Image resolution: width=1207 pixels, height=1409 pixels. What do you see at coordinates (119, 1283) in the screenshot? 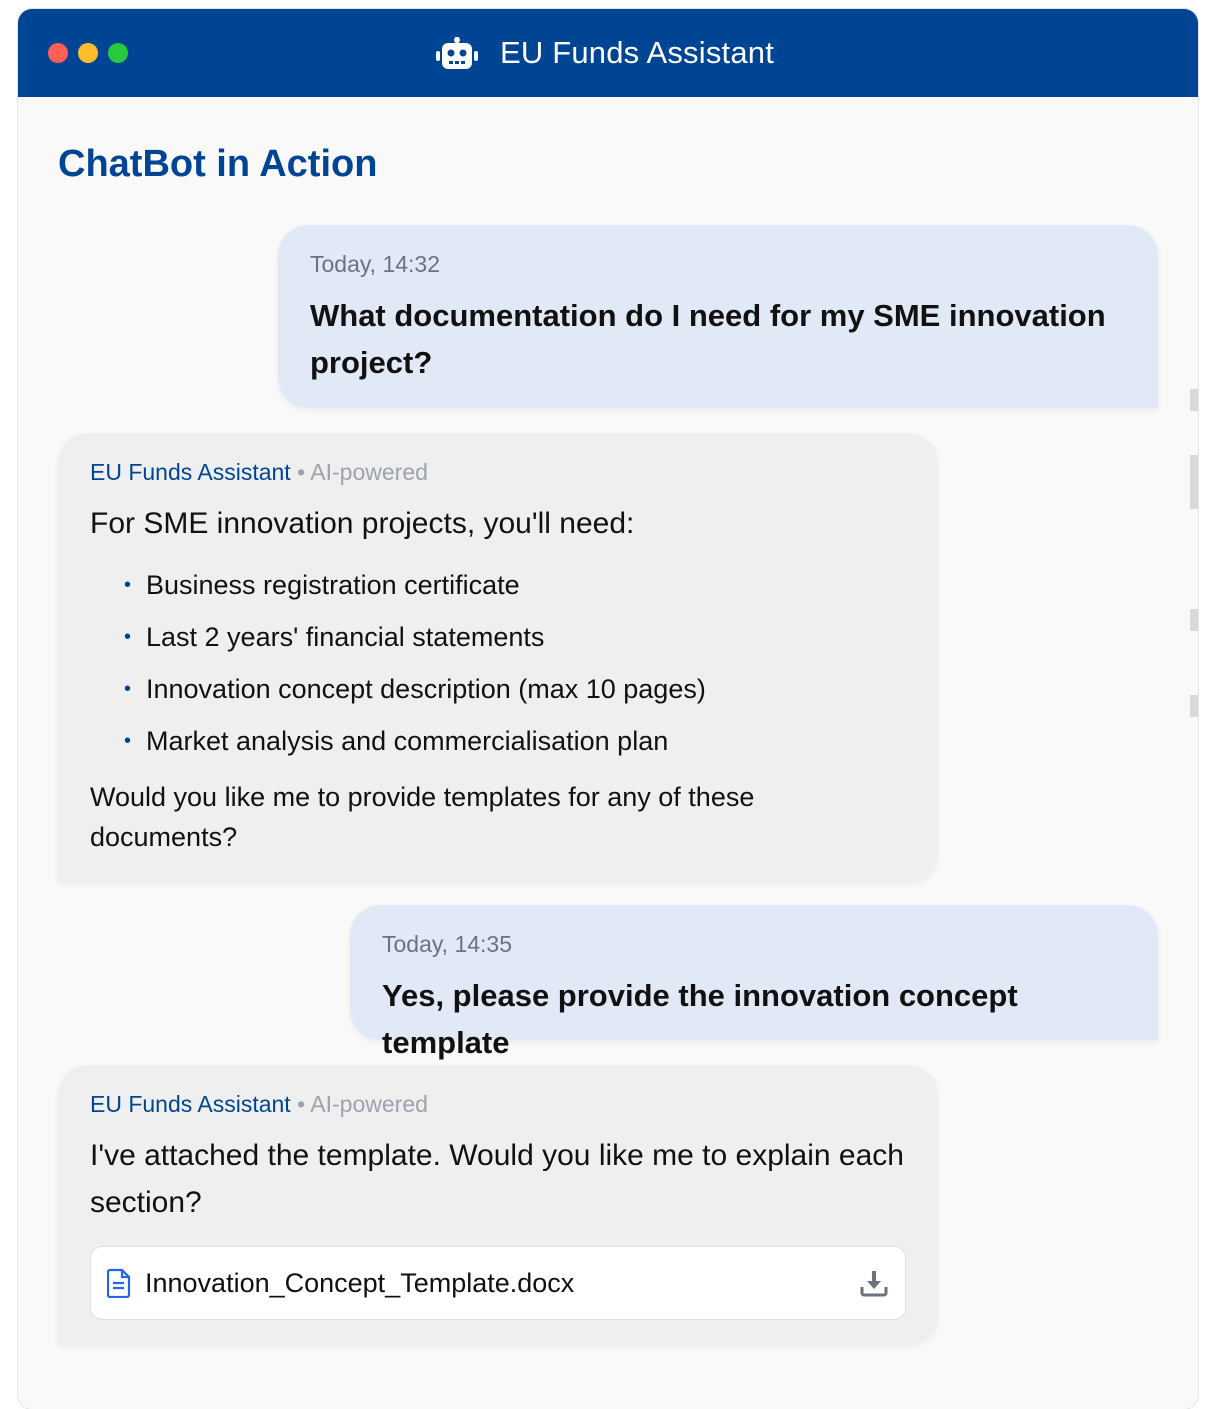
I see `file-icon` at bounding box center [119, 1283].